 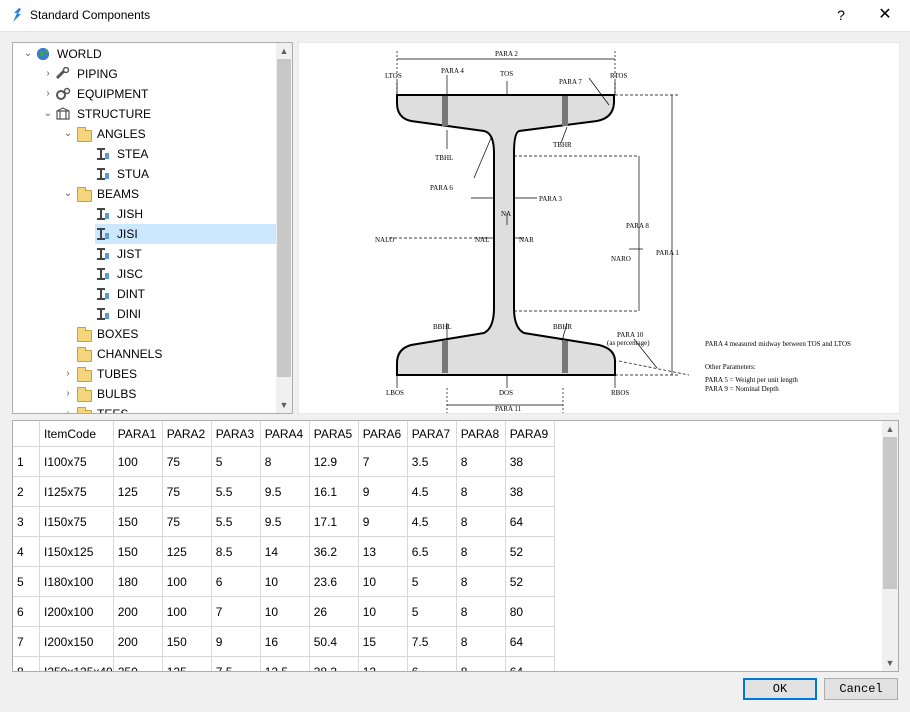 I want to click on tree-item-angles: ANGLES, so click(x=175, y=134).